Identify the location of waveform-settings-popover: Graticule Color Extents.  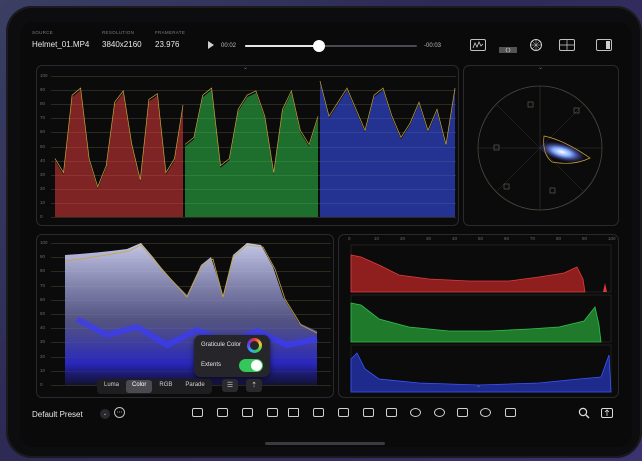
(232, 356).